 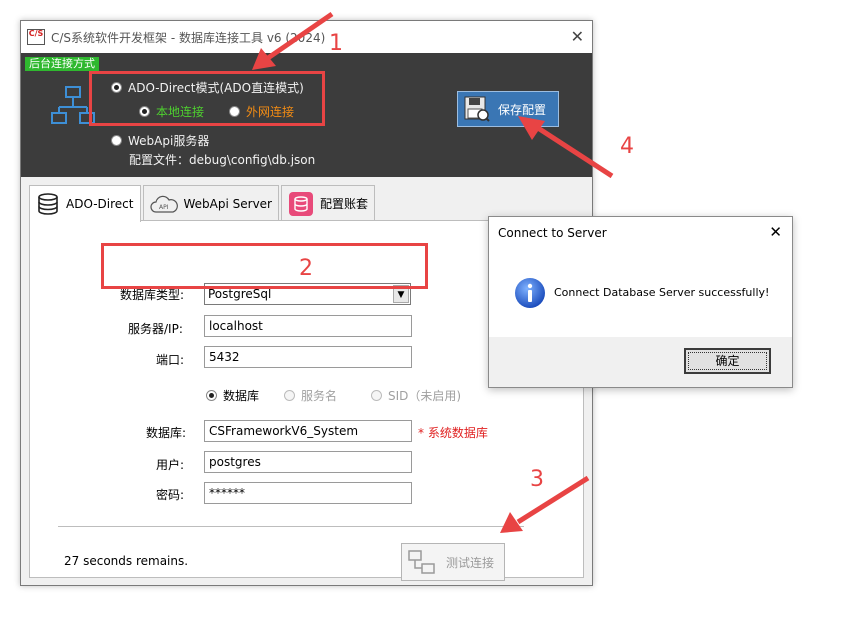 What do you see at coordinates (308, 357) in the screenshot?
I see `port-input: 5432` at bounding box center [308, 357].